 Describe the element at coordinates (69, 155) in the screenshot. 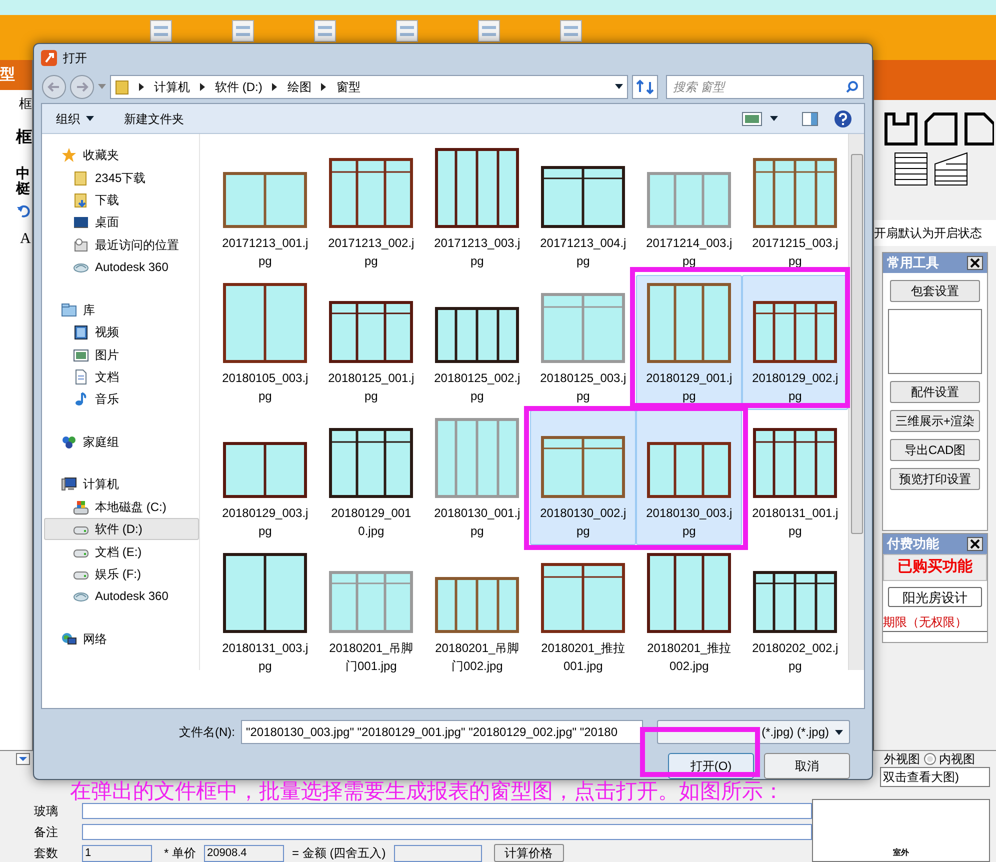

I see `star-icon` at that location.